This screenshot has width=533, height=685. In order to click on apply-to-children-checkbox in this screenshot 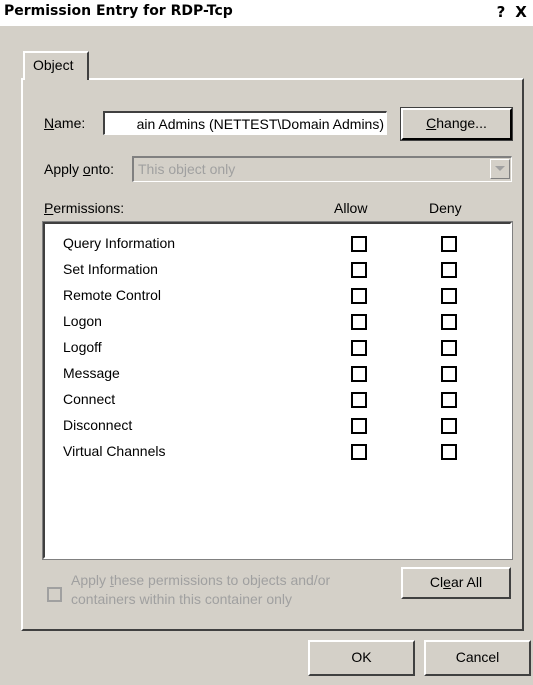, I will do `click(54, 594)`.